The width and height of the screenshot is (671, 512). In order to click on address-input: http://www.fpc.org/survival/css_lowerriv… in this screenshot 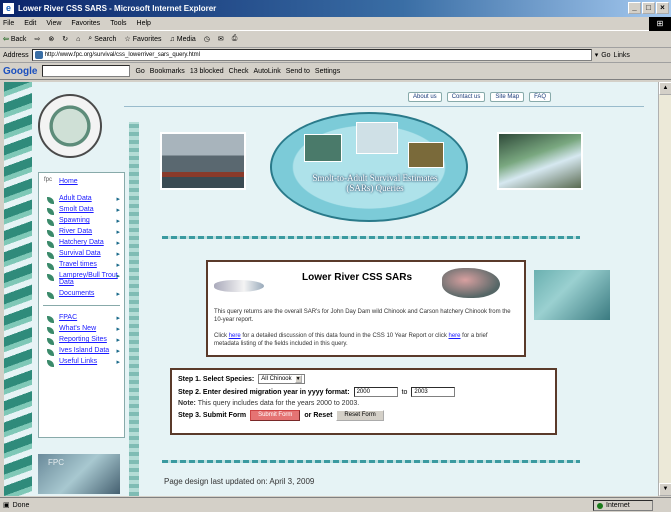, I will do `click(311, 55)`.